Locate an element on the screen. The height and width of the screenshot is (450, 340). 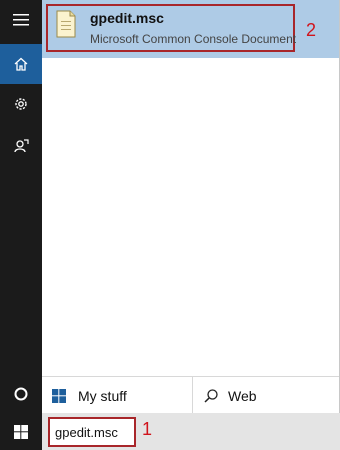
taskbar: gpedit.msc 1 is located at coordinates (170, 431).